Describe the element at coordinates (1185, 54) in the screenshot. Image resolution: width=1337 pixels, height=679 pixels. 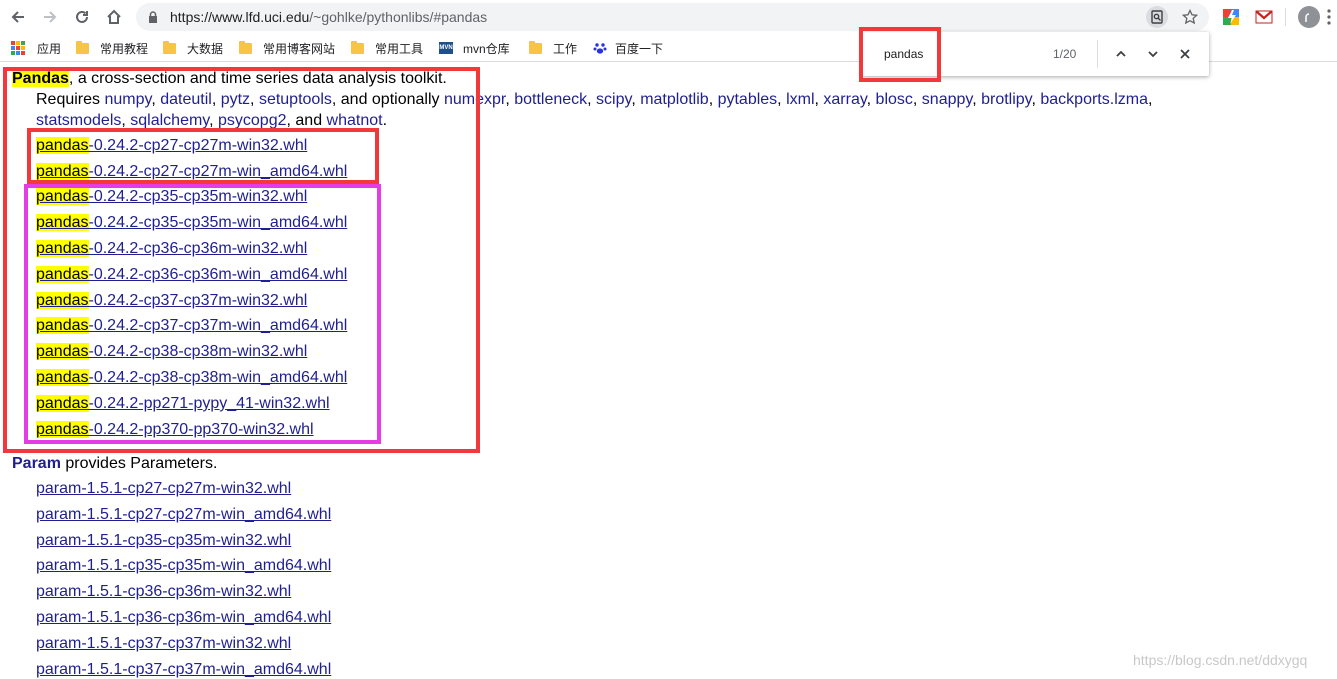
I see `find-close-button` at that location.